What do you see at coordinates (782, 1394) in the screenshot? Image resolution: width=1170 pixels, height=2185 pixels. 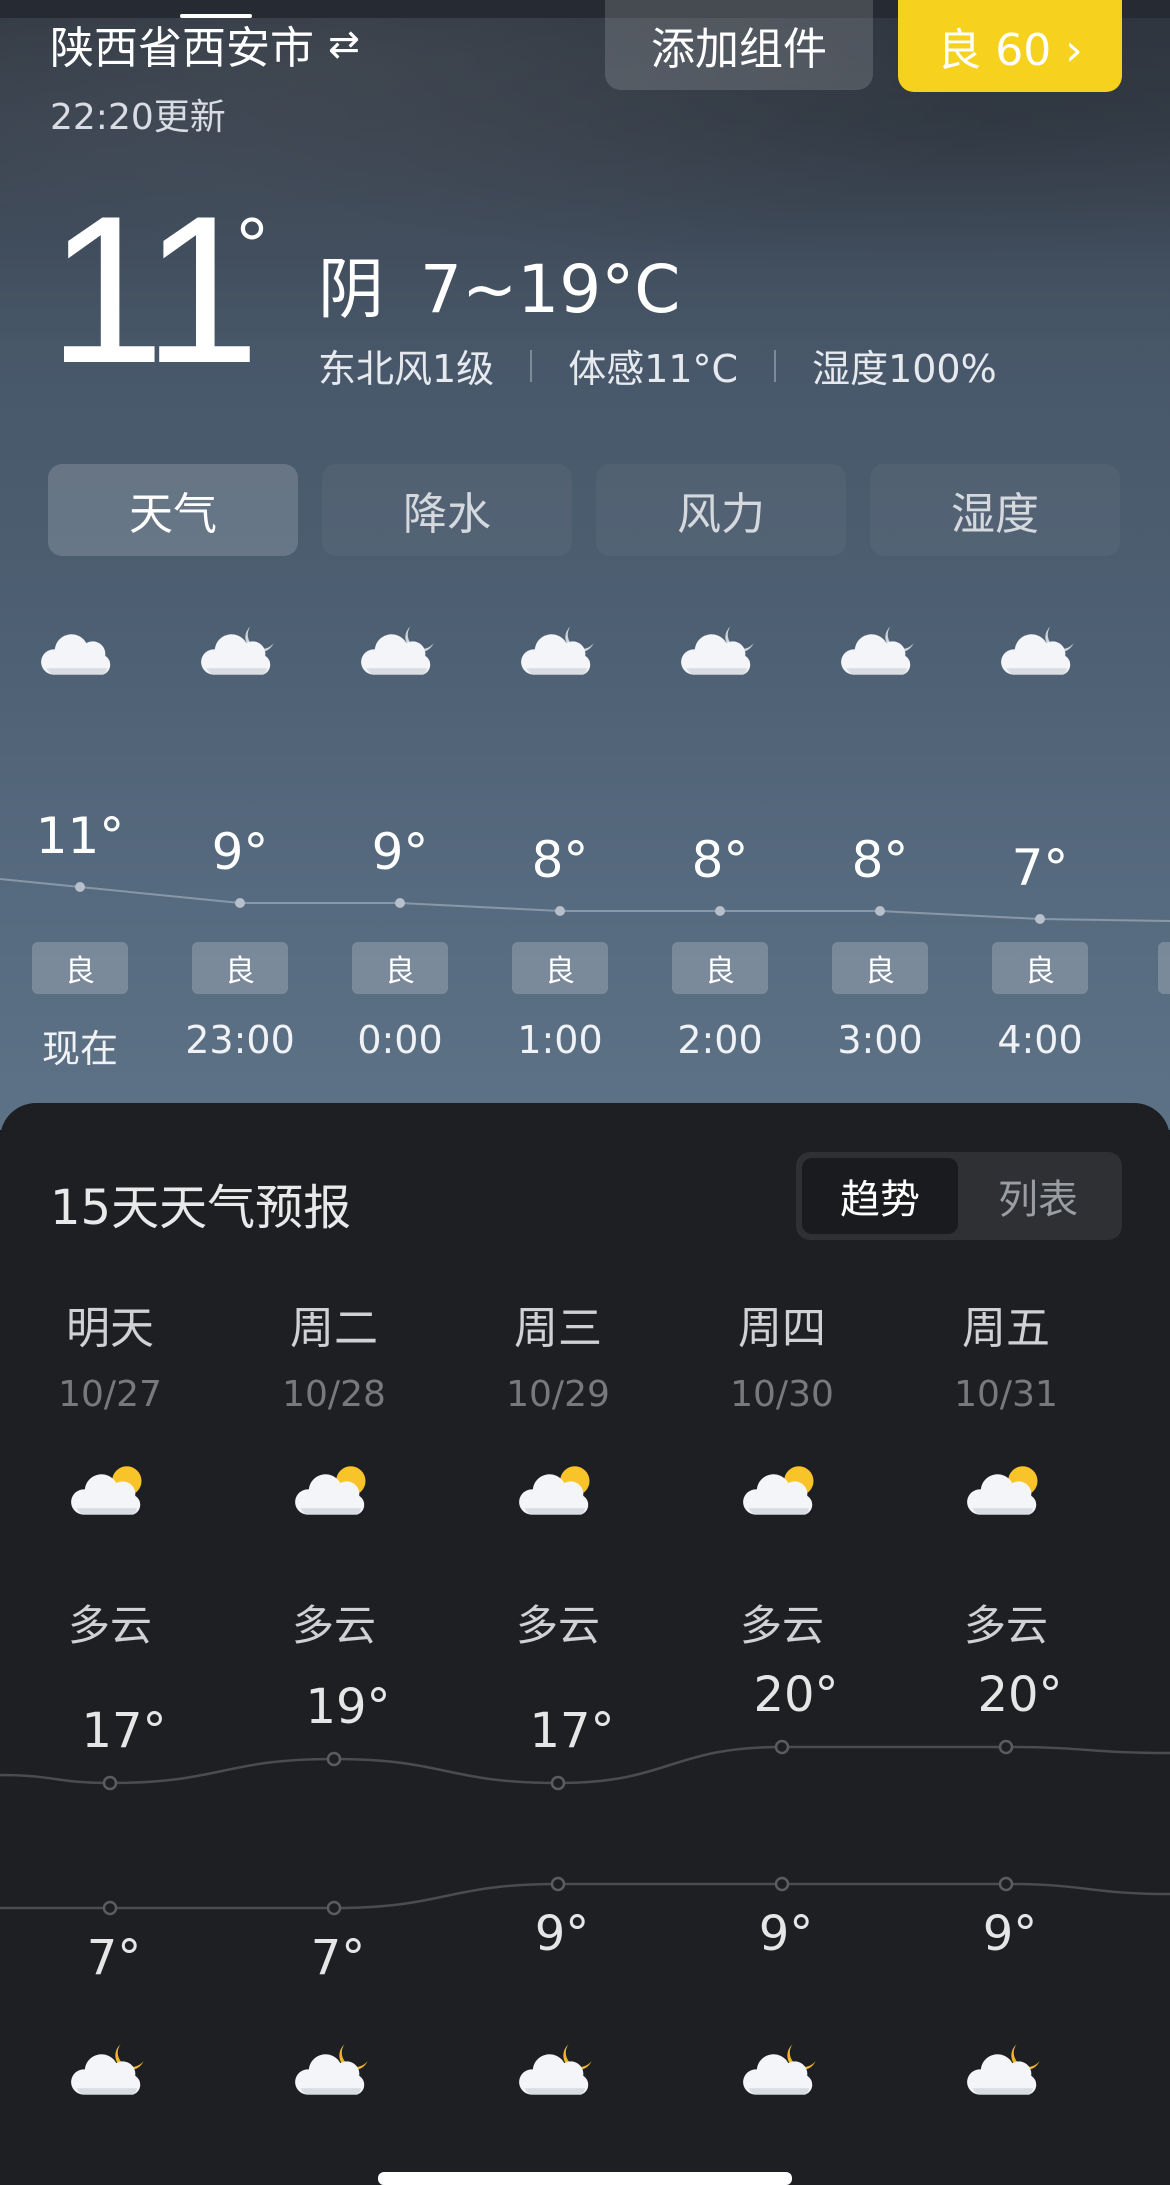 I see `day-date: 10/30` at bounding box center [782, 1394].